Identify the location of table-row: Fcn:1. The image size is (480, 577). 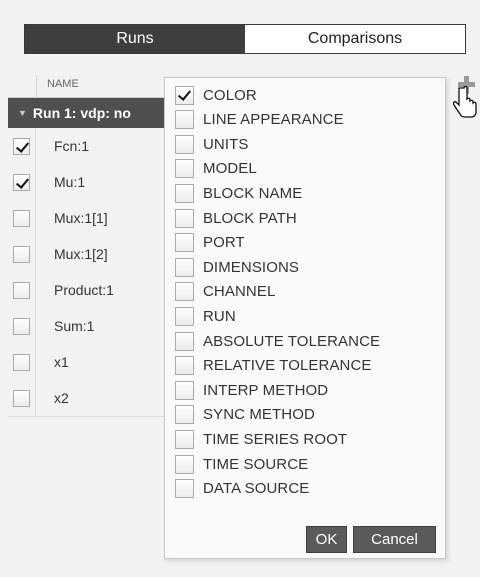
(86, 146).